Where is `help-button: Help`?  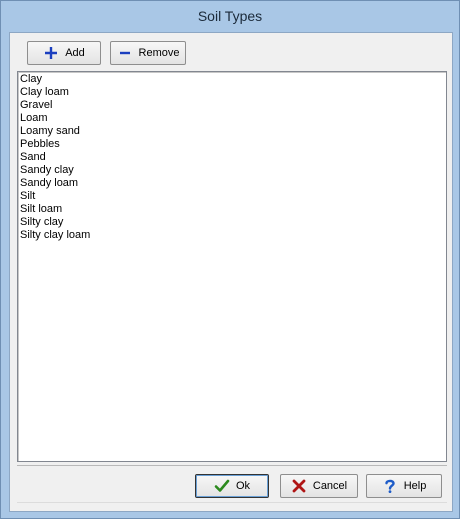
help-button: Help is located at coordinates (404, 486).